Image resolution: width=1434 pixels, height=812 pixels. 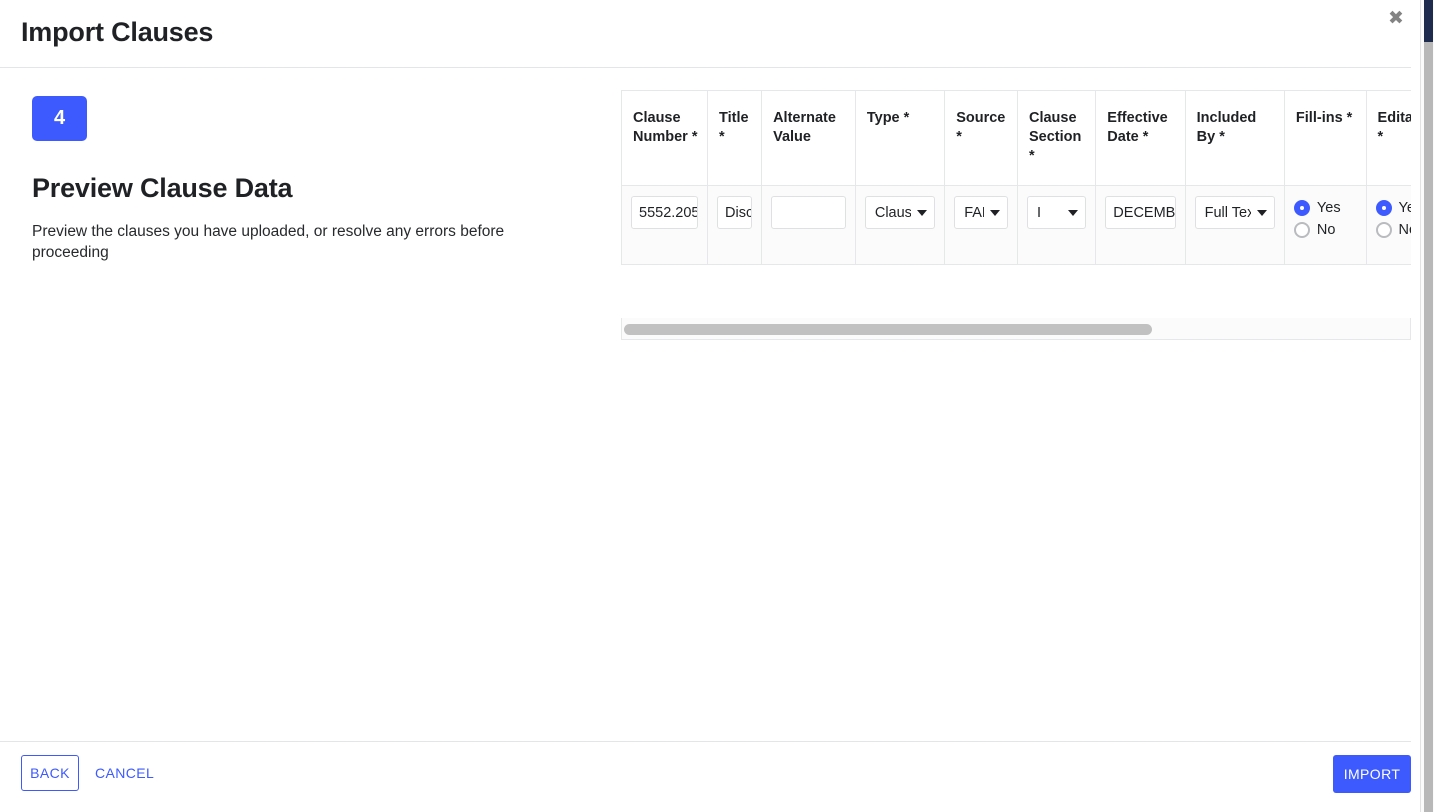 What do you see at coordinates (1056, 138) in the screenshot?
I see `column-header-clause-section: Clause Section *` at bounding box center [1056, 138].